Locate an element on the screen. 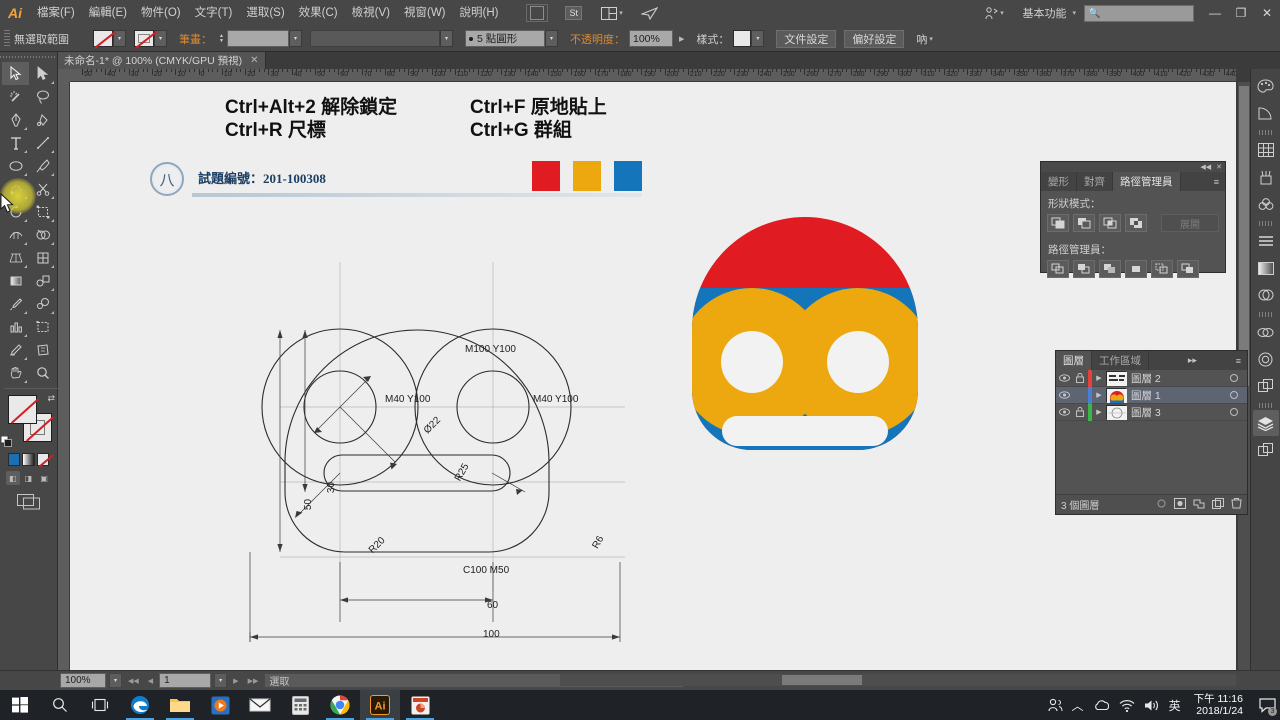 The height and width of the screenshot is (720, 1280). shape-builder-tool is located at coordinates (42, 234).